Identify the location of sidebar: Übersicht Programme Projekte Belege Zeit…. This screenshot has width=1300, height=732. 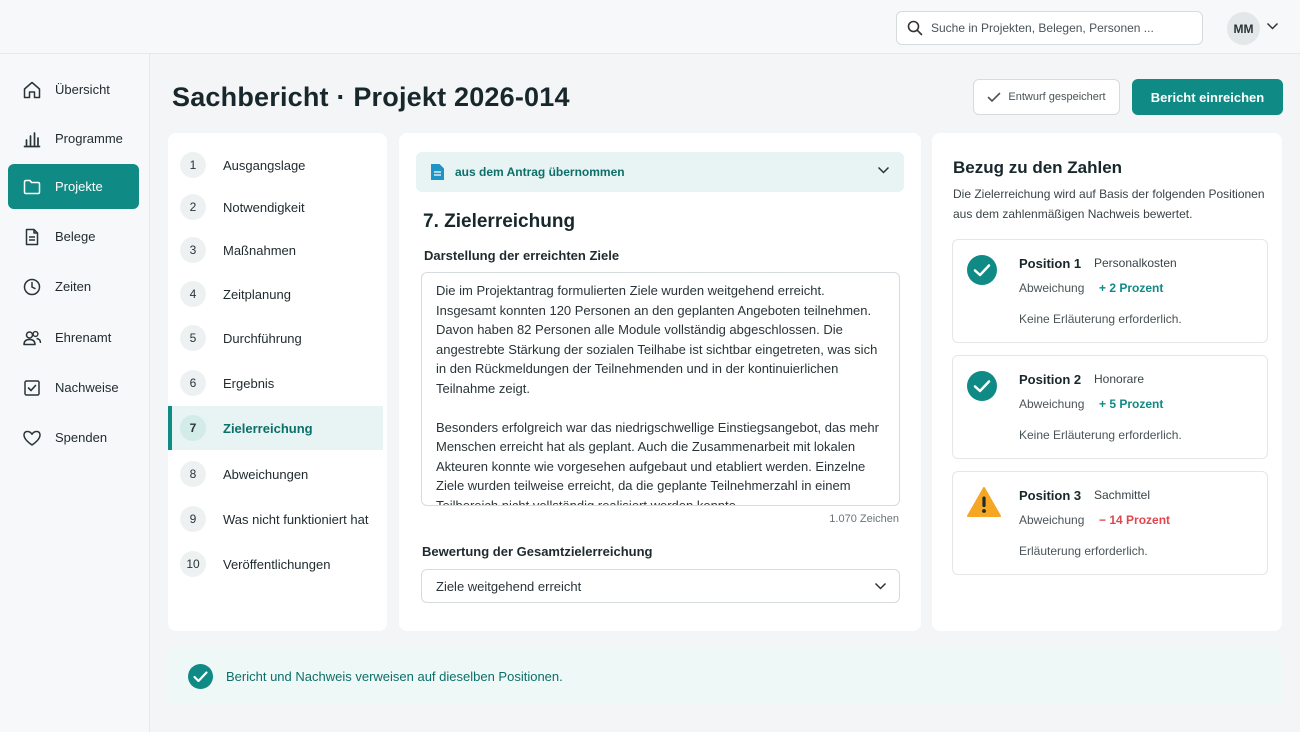
(75, 393).